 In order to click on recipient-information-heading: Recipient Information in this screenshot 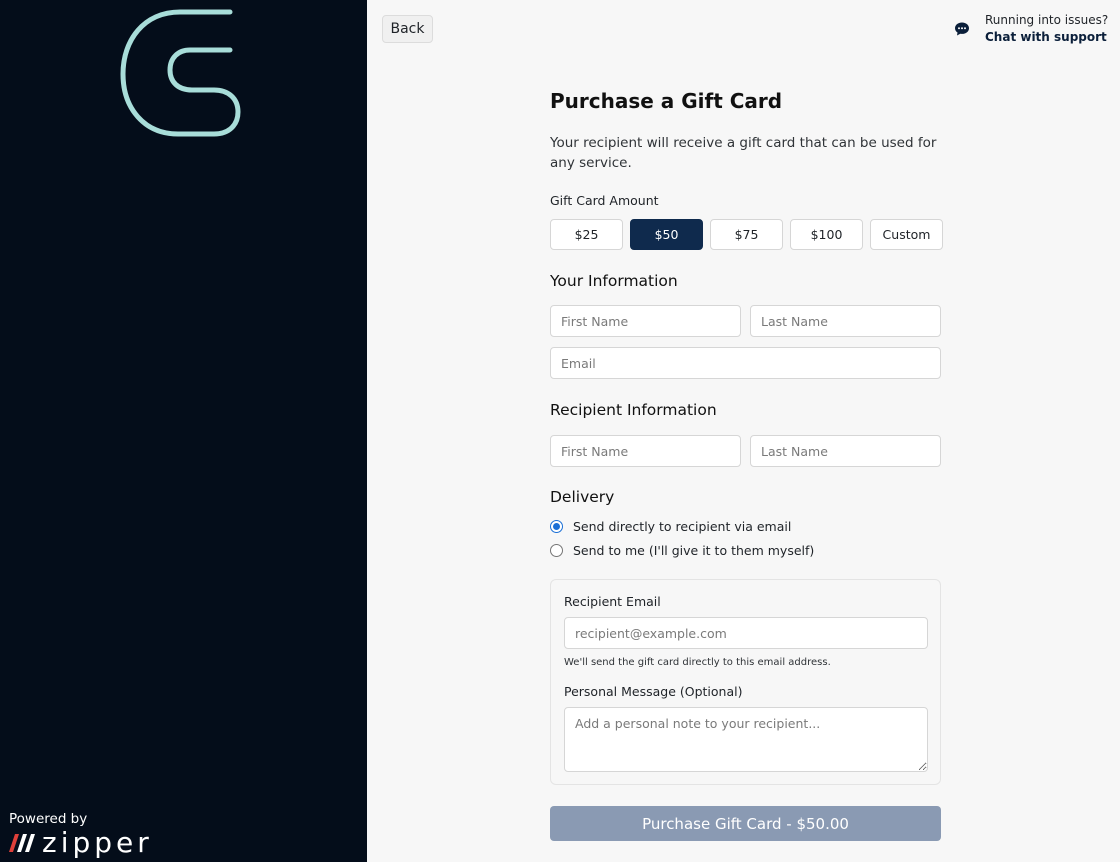, I will do `click(633, 410)`.